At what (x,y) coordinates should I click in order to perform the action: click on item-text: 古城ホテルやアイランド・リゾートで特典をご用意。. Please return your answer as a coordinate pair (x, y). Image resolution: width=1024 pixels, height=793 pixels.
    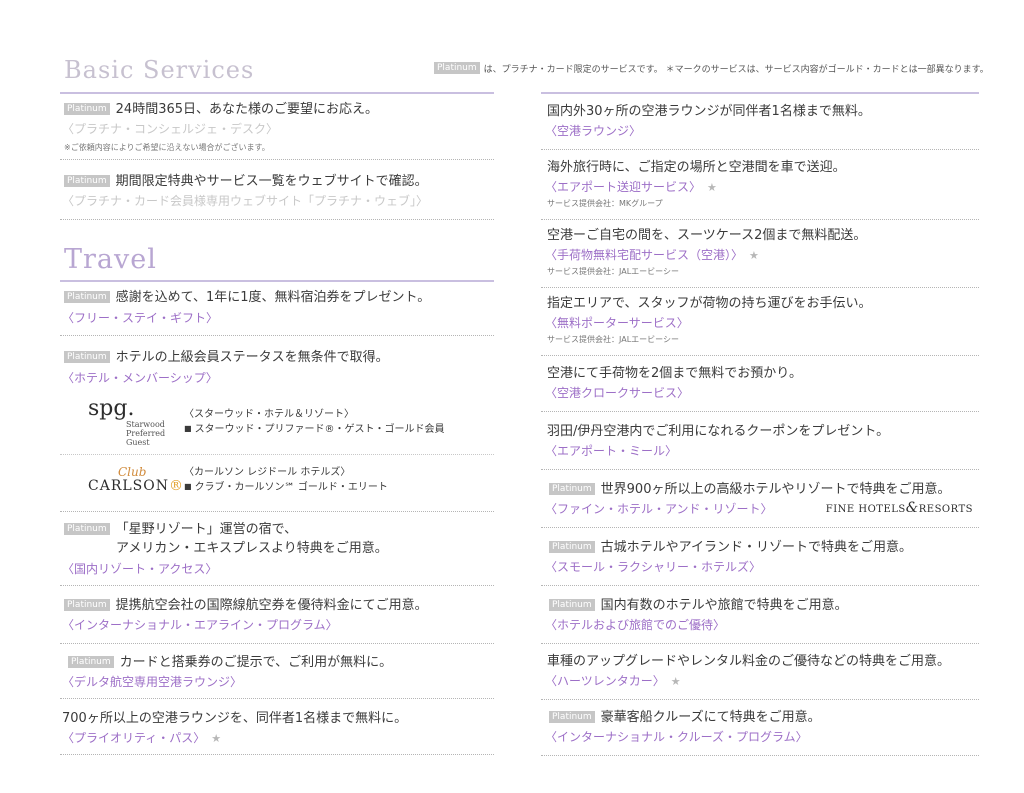
    Looking at the image, I should click on (756, 547).